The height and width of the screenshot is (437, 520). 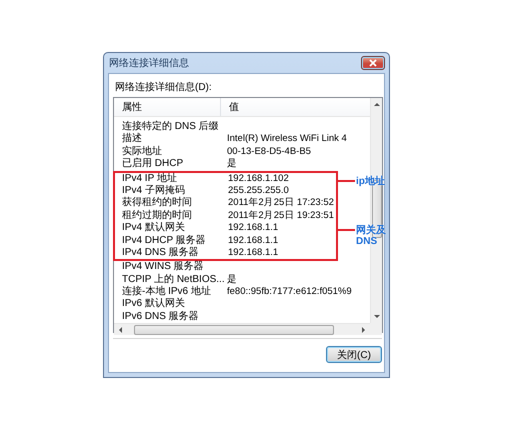 What do you see at coordinates (132, 139) in the screenshot?
I see `property-cell-text: 描述` at bounding box center [132, 139].